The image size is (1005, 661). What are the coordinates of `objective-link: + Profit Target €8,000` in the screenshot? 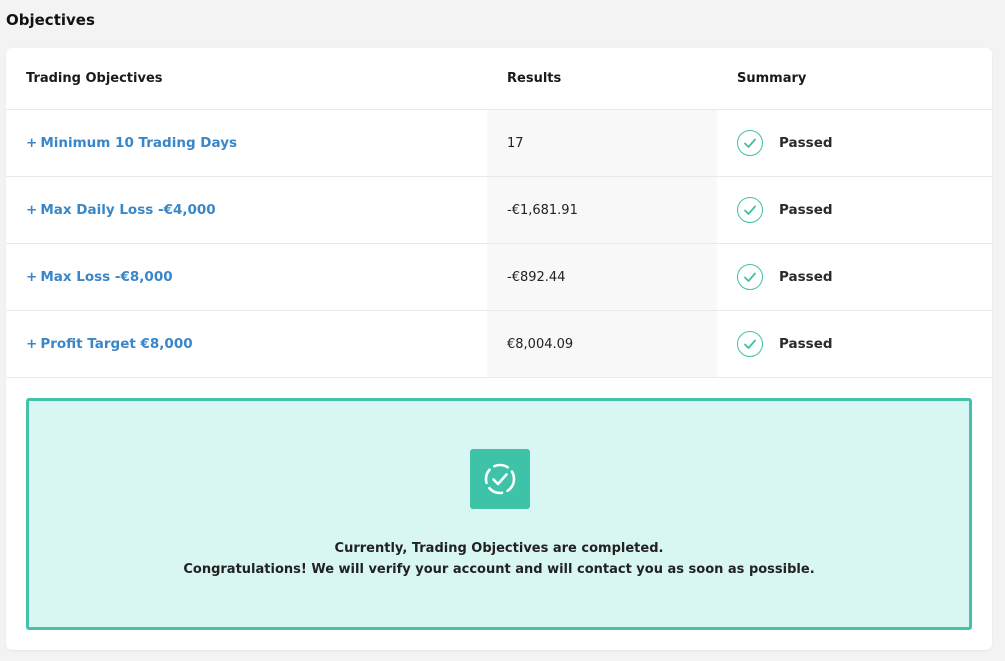 It's located at (109, 344).